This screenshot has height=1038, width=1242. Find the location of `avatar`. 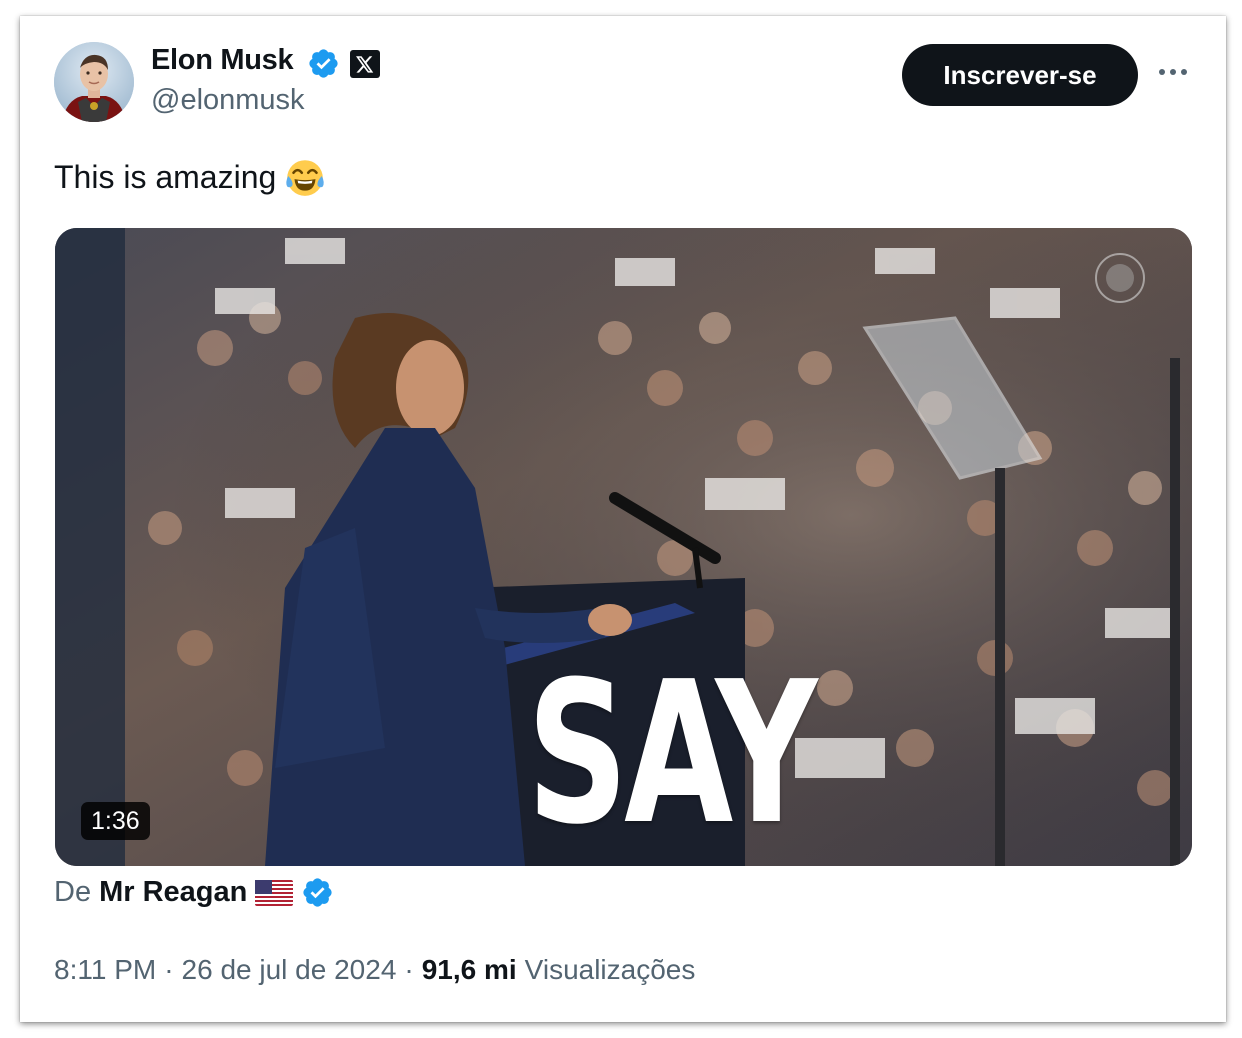

avatar is located at coordinates (94, 82).